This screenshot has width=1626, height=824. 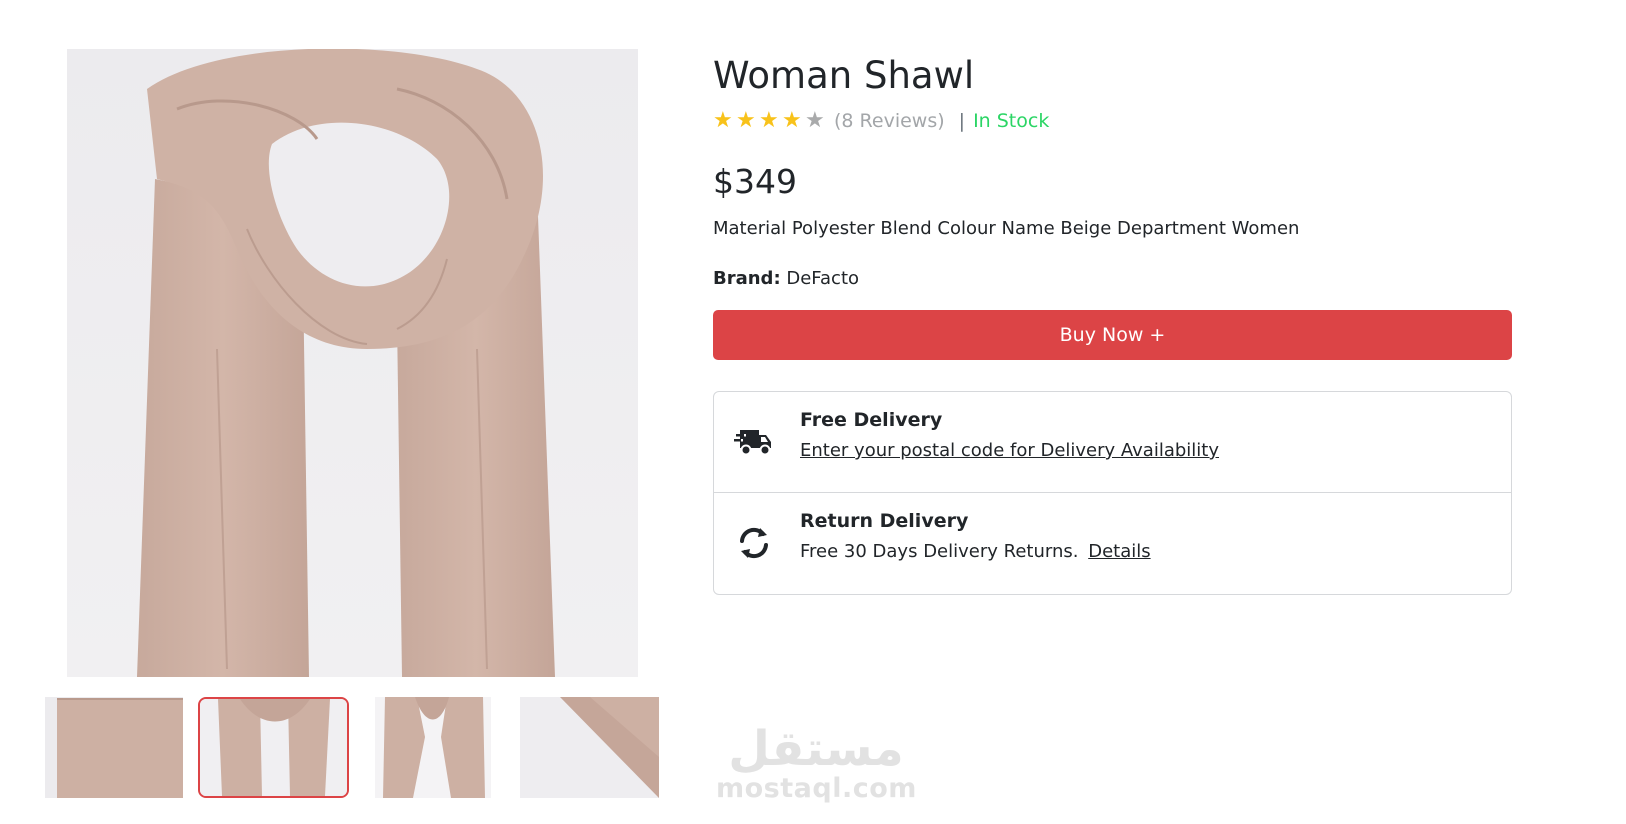 What do you see at coordinates (815, 120) in the screenshot?
I see `star-empty-icon: ★` at bounding box center [815, 120].